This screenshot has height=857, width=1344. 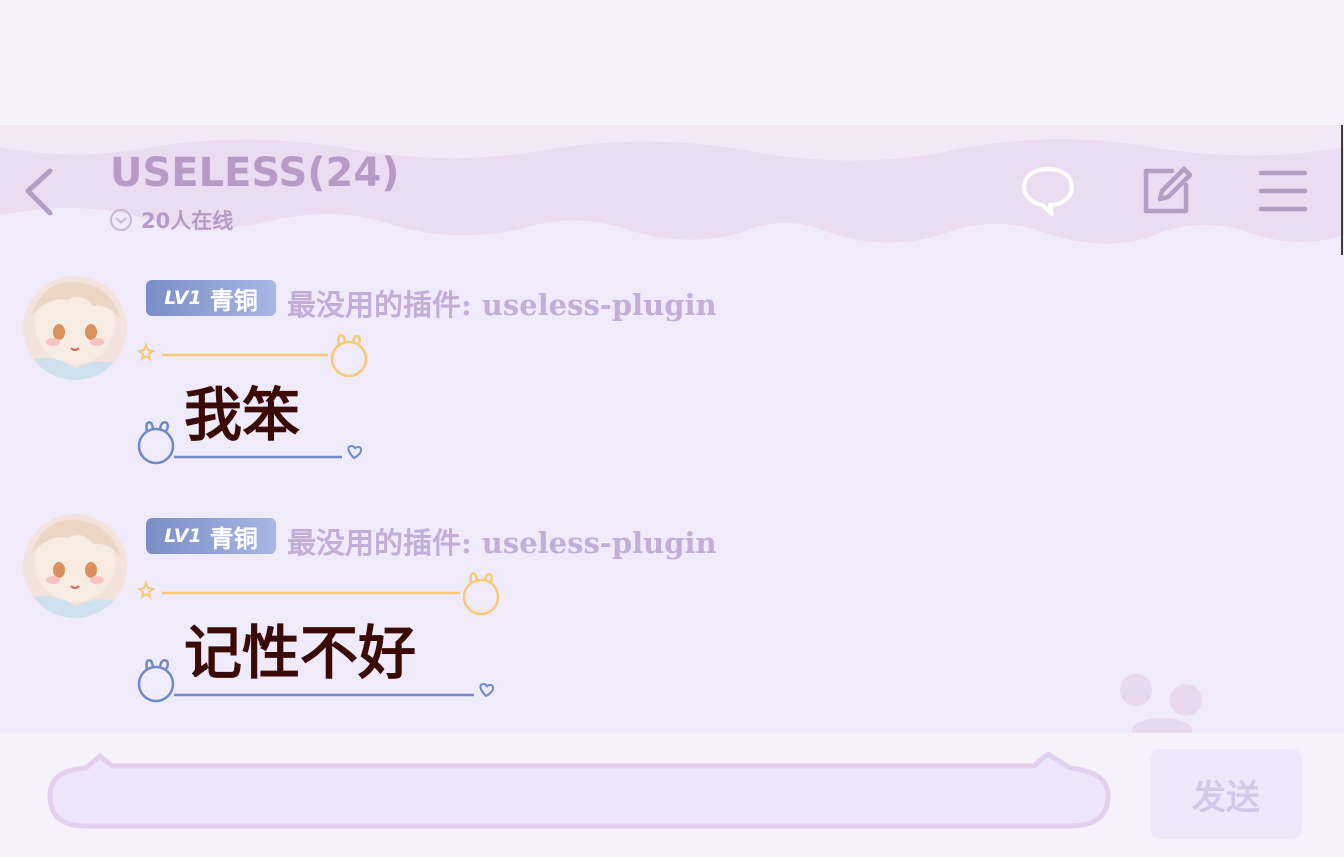 What do you see at coordinates (1161, 704) in the screenshot?
I see `paw-print-decoration` at bounding box center [1161, 704].